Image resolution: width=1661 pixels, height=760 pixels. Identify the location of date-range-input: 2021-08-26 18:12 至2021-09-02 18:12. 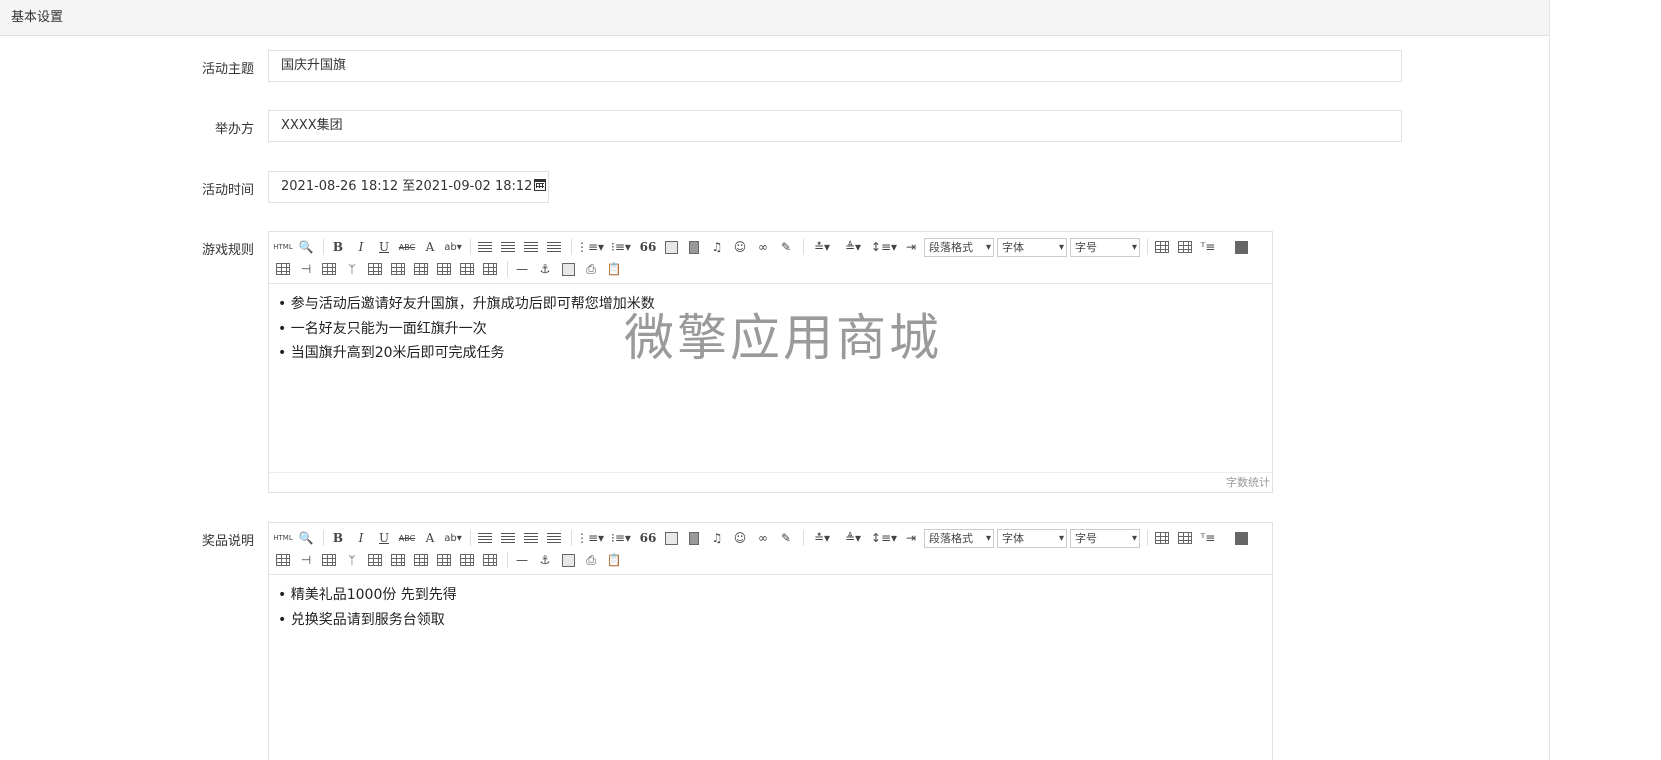
(408, 187).